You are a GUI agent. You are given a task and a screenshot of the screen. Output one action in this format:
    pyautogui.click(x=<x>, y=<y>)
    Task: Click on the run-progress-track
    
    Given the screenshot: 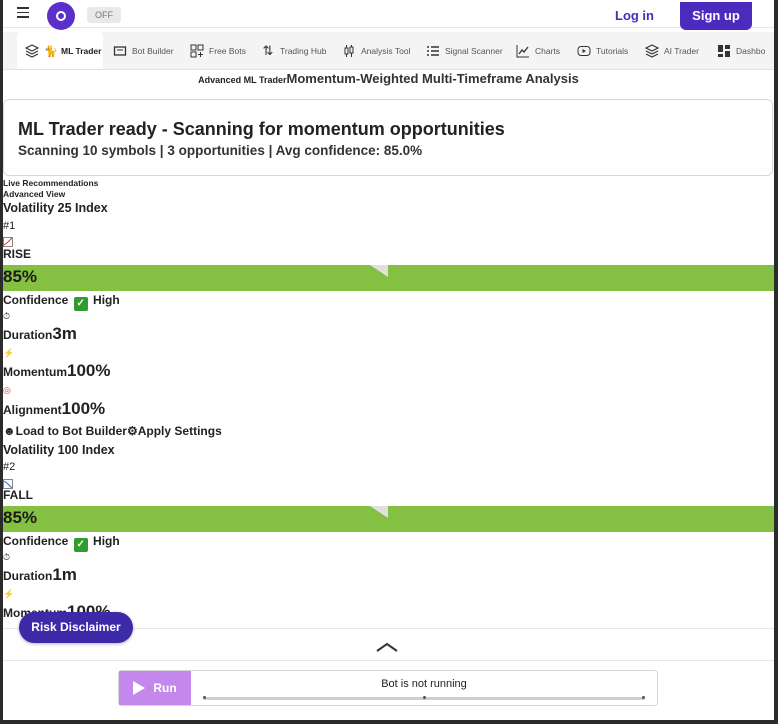 What is the action you would take?
    pyautogui.click(x=424, y=698)
    